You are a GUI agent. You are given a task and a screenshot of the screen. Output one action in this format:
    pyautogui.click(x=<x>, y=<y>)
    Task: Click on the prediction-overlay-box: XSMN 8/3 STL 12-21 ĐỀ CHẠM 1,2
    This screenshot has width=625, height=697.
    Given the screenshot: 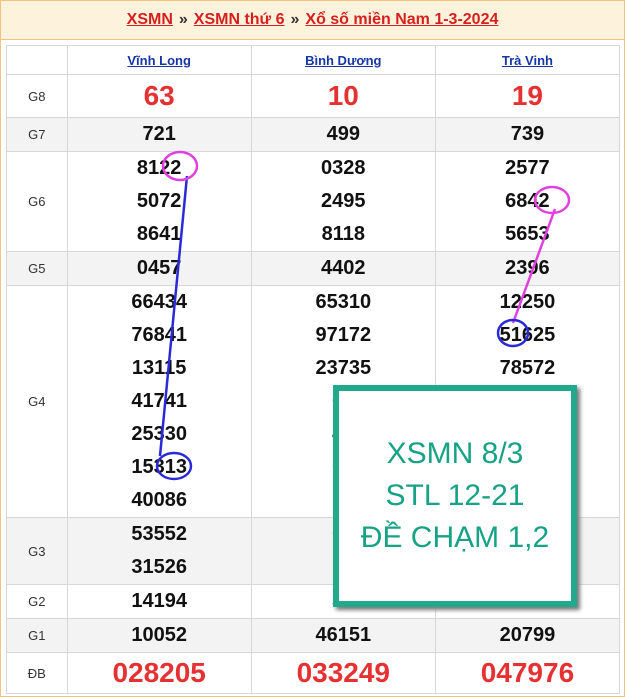 What is the action you would take?
    pyautogui.click(x=455, y=496)
    